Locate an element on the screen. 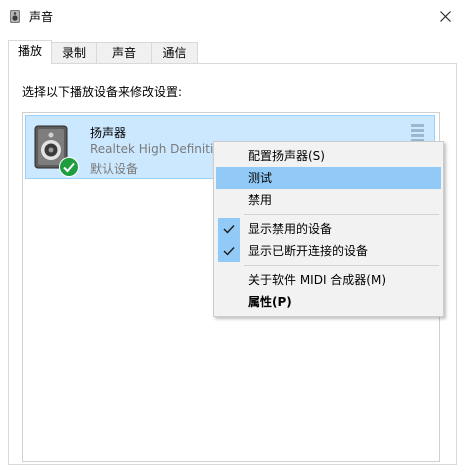 This screenshot has width=465, height=466. tab-communications: 通信 is located at coordinates (174, 52).